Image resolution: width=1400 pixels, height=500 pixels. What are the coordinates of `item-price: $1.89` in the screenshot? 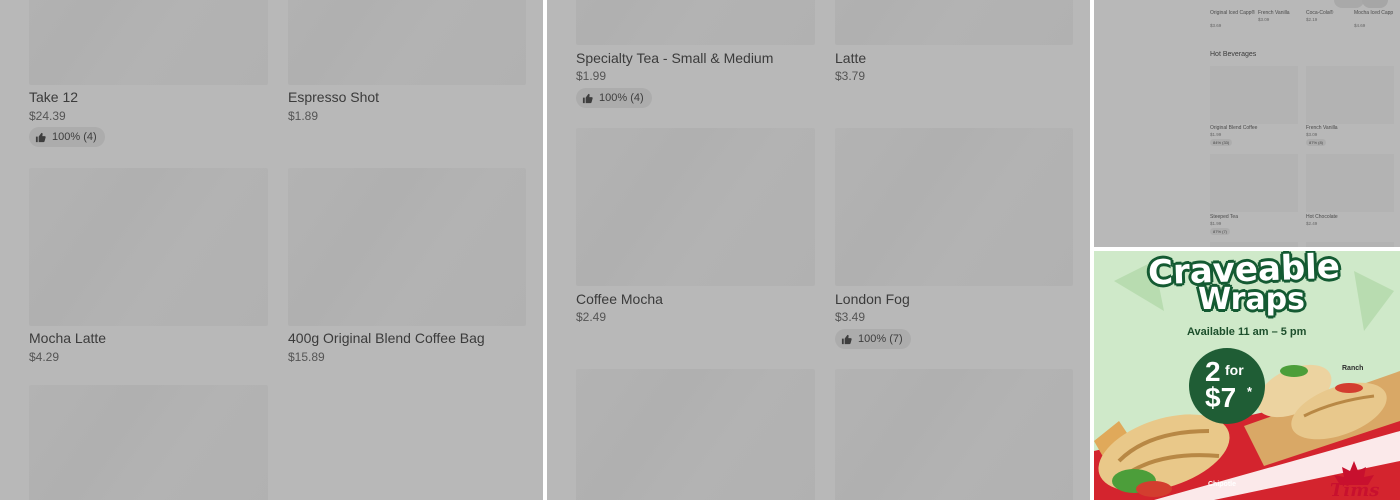 It's located at (303, 116).